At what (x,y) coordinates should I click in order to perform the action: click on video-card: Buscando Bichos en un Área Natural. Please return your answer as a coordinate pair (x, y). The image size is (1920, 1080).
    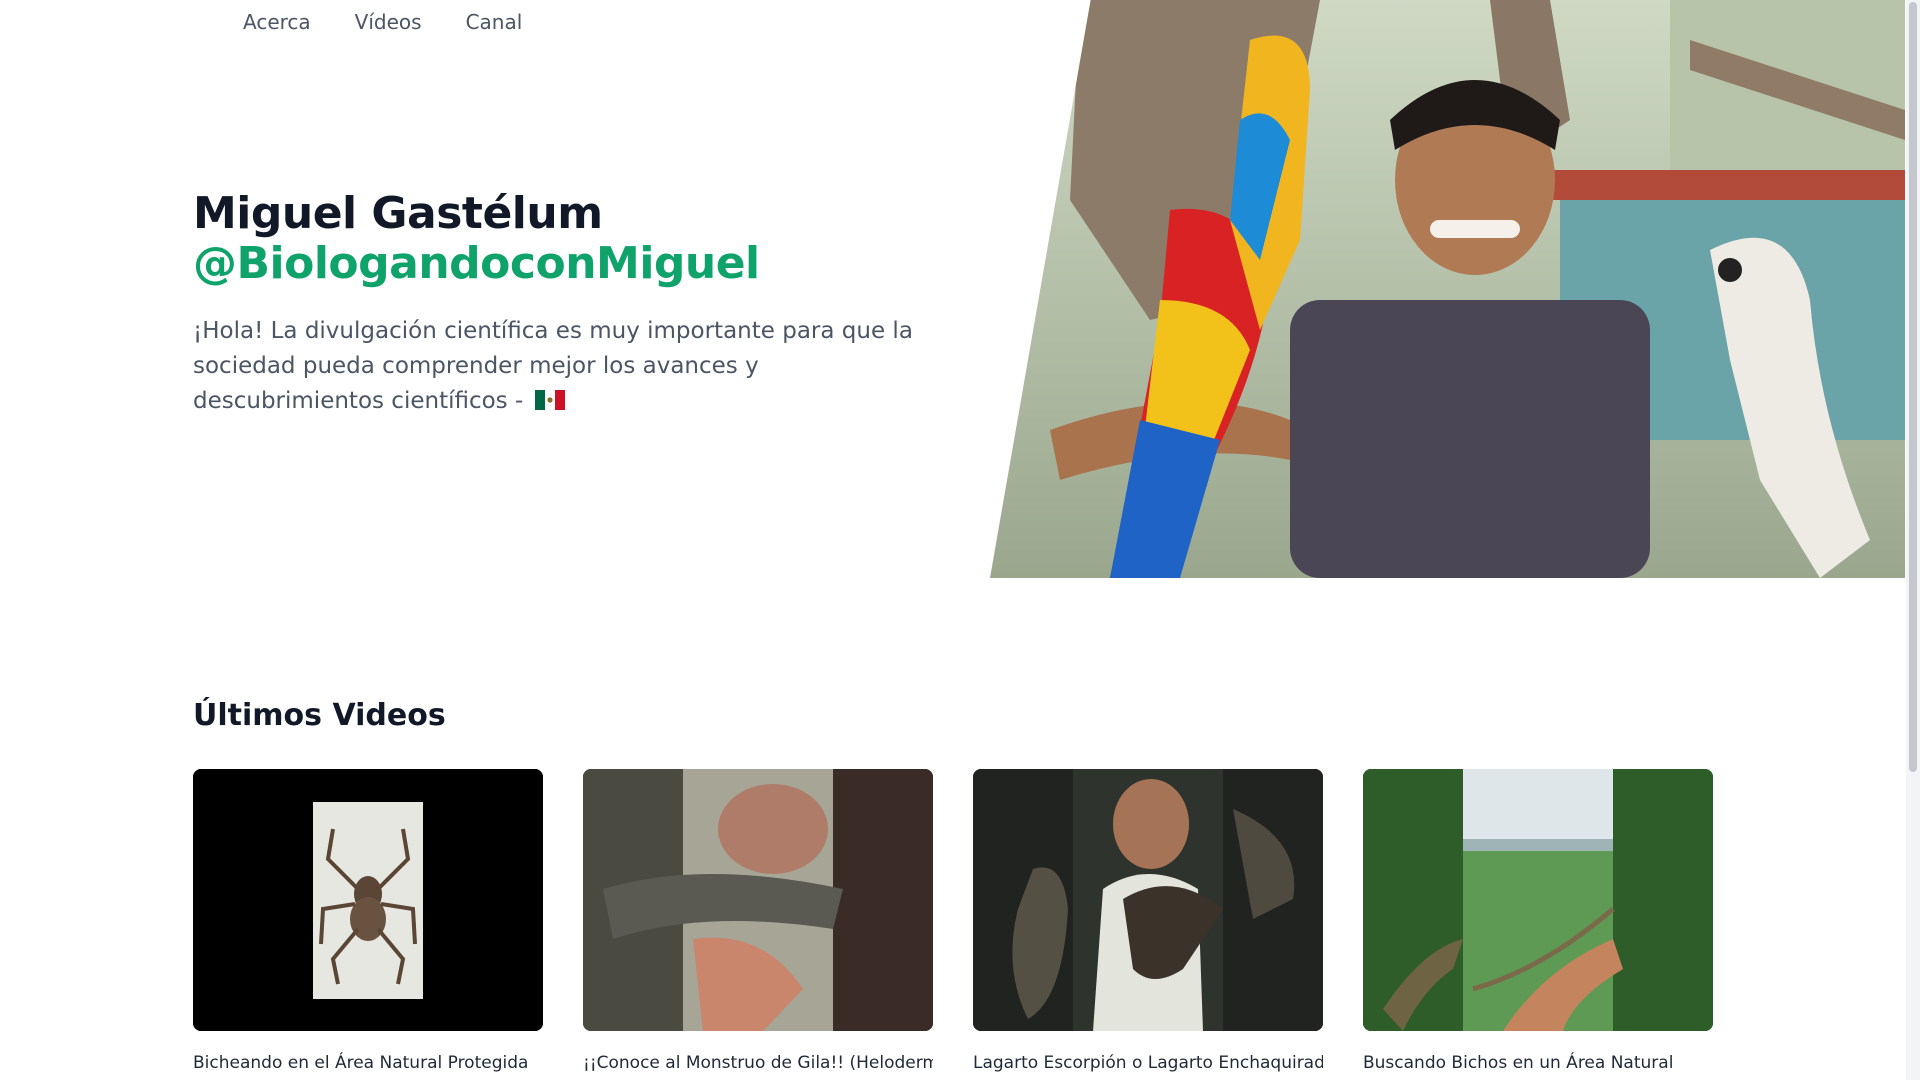
    Looking at the image, I should click on (1538, 922).